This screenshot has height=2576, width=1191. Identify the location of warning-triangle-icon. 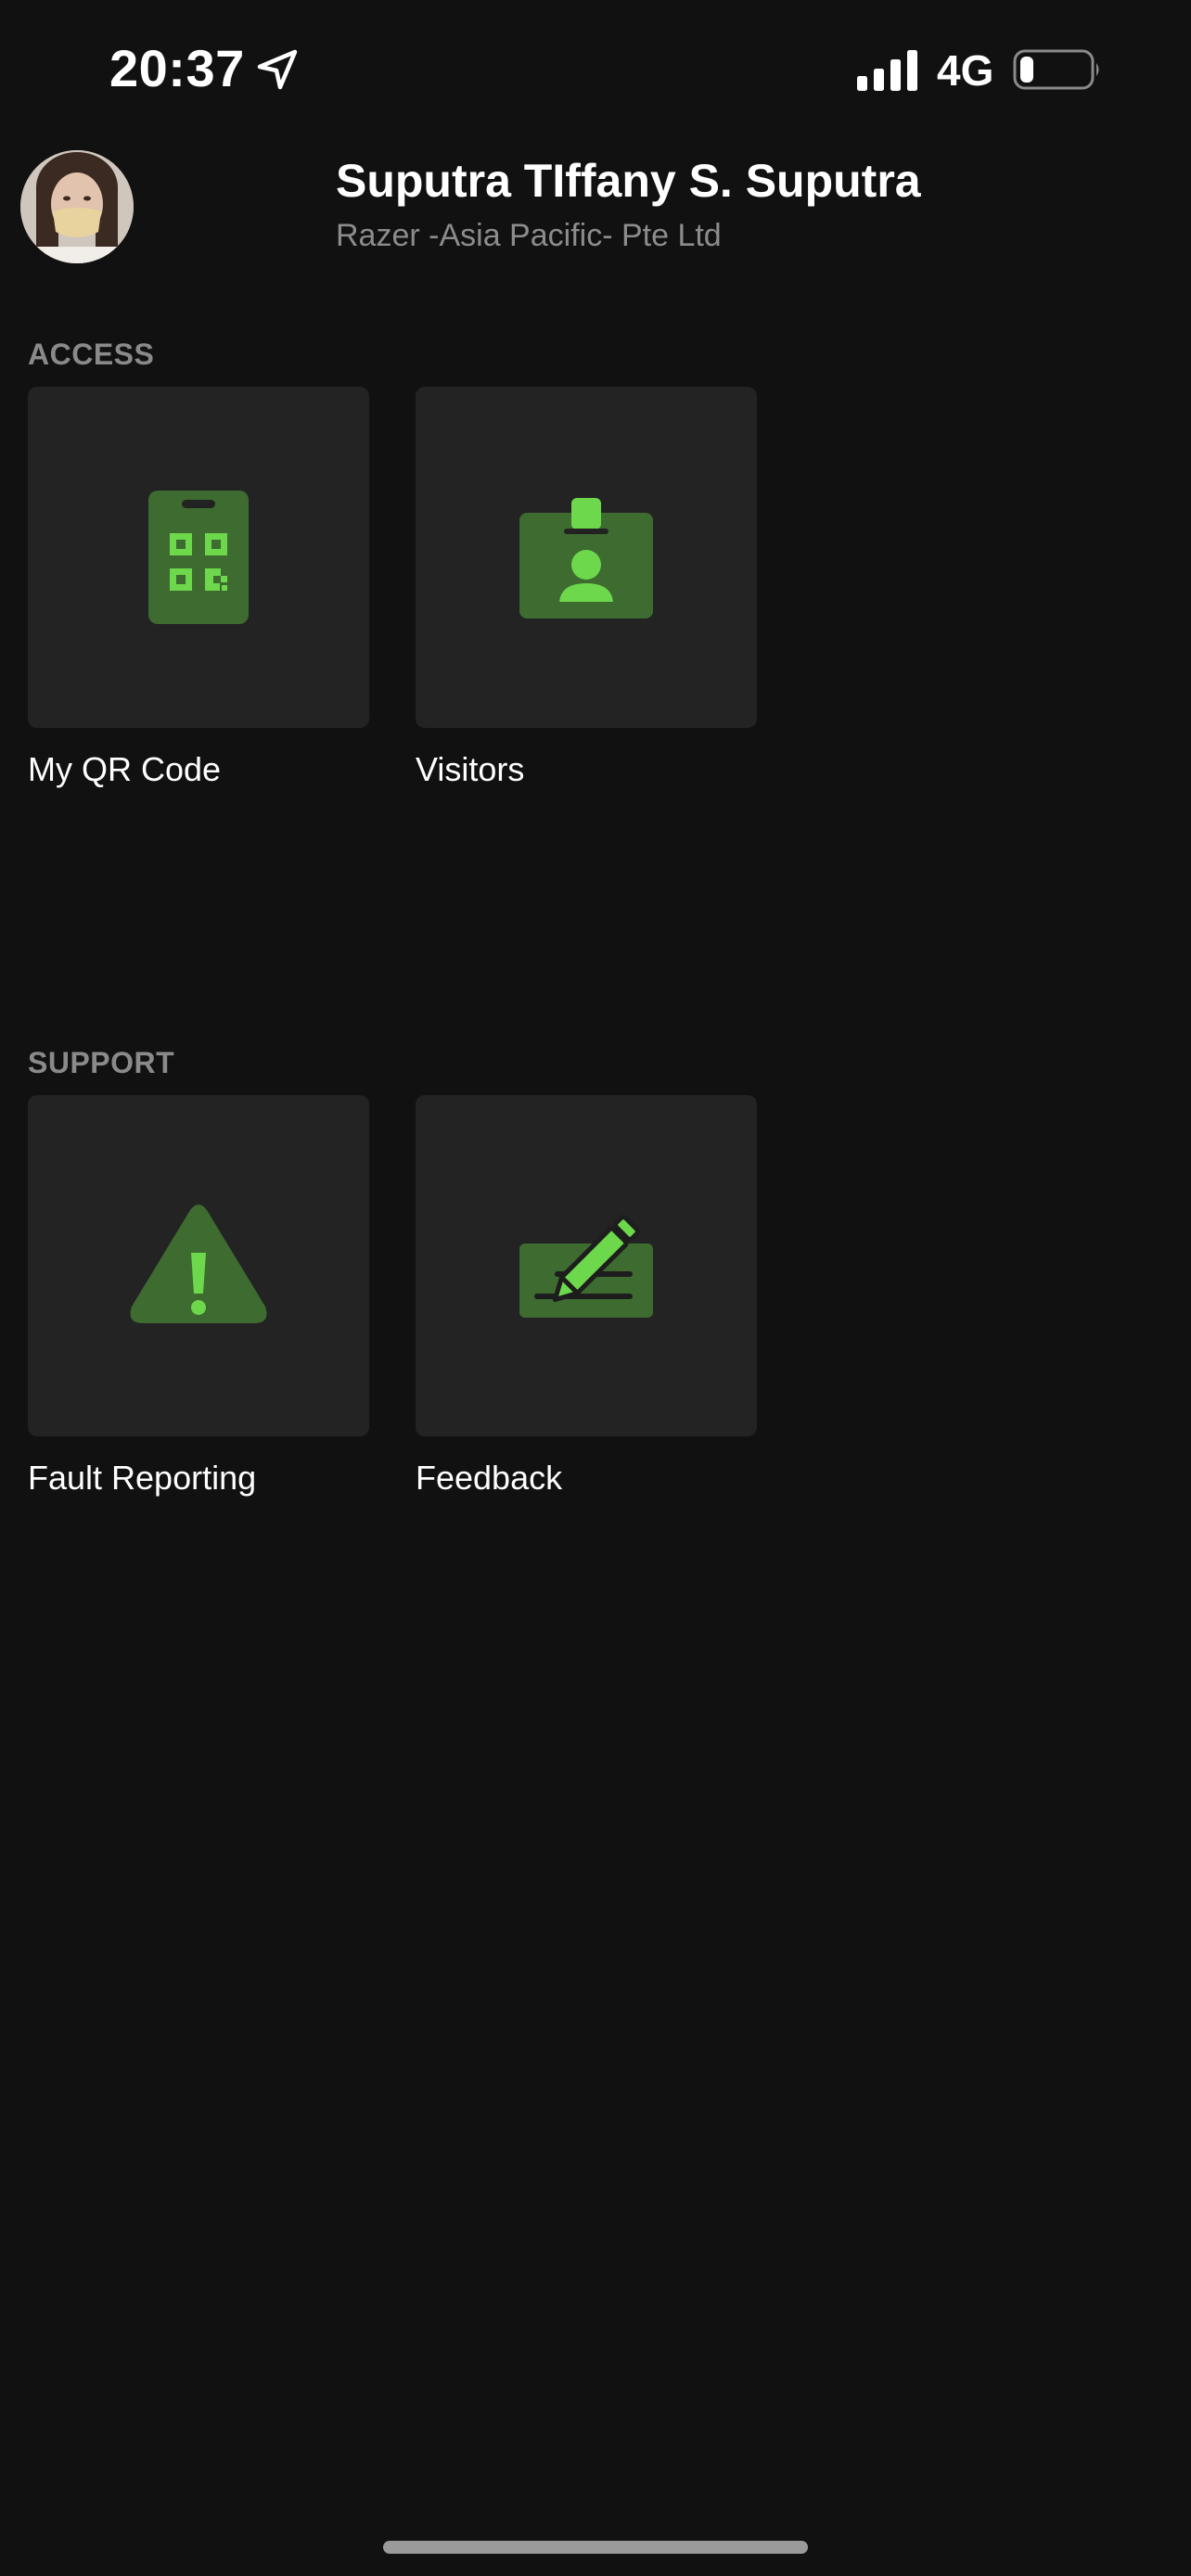
(198, 1264).